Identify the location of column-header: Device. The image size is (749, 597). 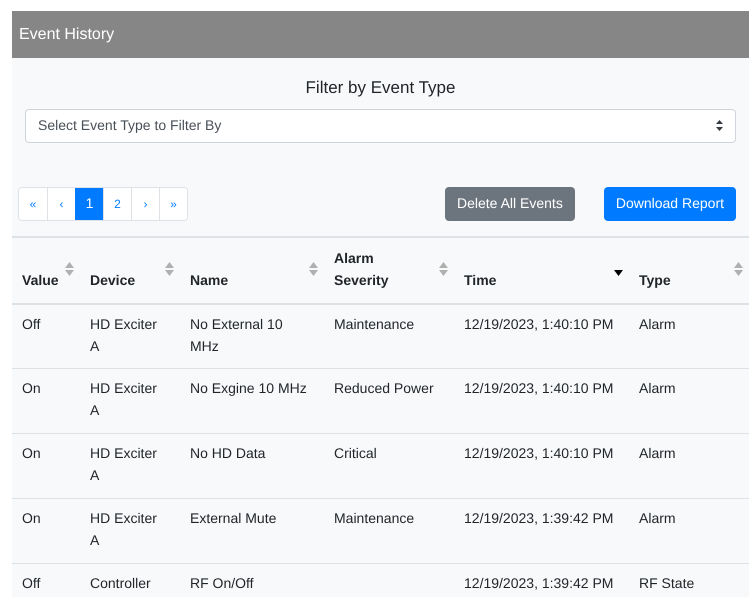
(135, 279).